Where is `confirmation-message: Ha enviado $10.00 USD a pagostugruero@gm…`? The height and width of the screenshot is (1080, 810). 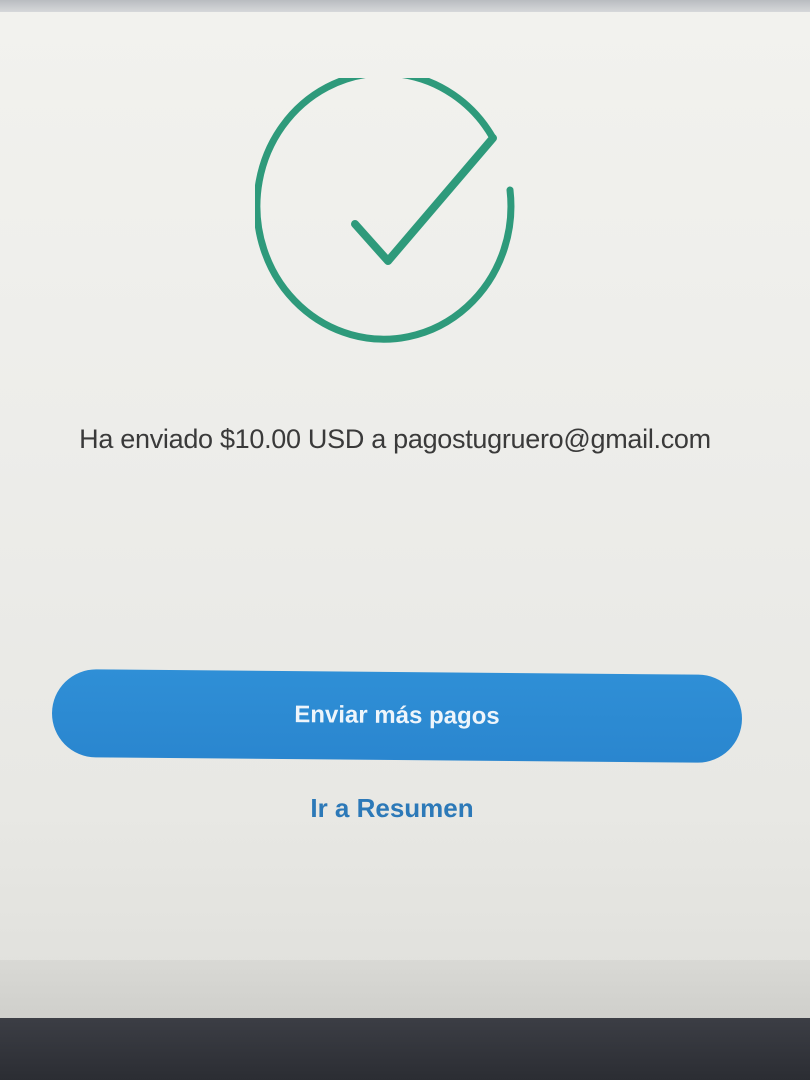
confirmation-message: Ha enviado $10.00 USD a pagostugruero@gm… is located at coordinates (395, 439).